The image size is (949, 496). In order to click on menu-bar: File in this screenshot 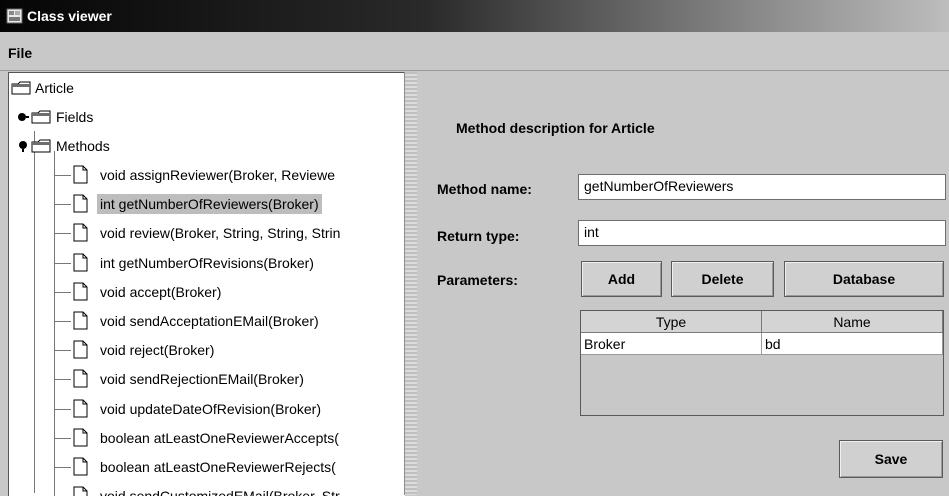, I will do `click(474, 51)`.